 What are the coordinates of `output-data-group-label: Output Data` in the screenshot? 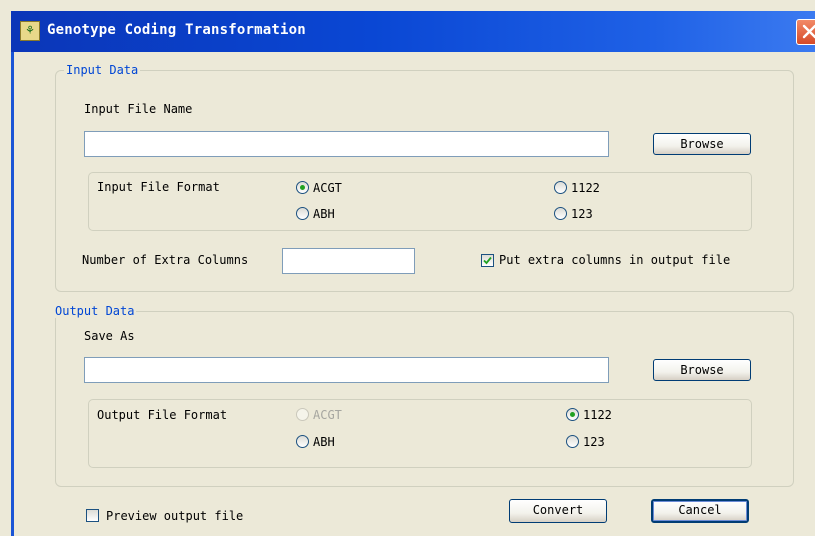 It's located at (95, 311).